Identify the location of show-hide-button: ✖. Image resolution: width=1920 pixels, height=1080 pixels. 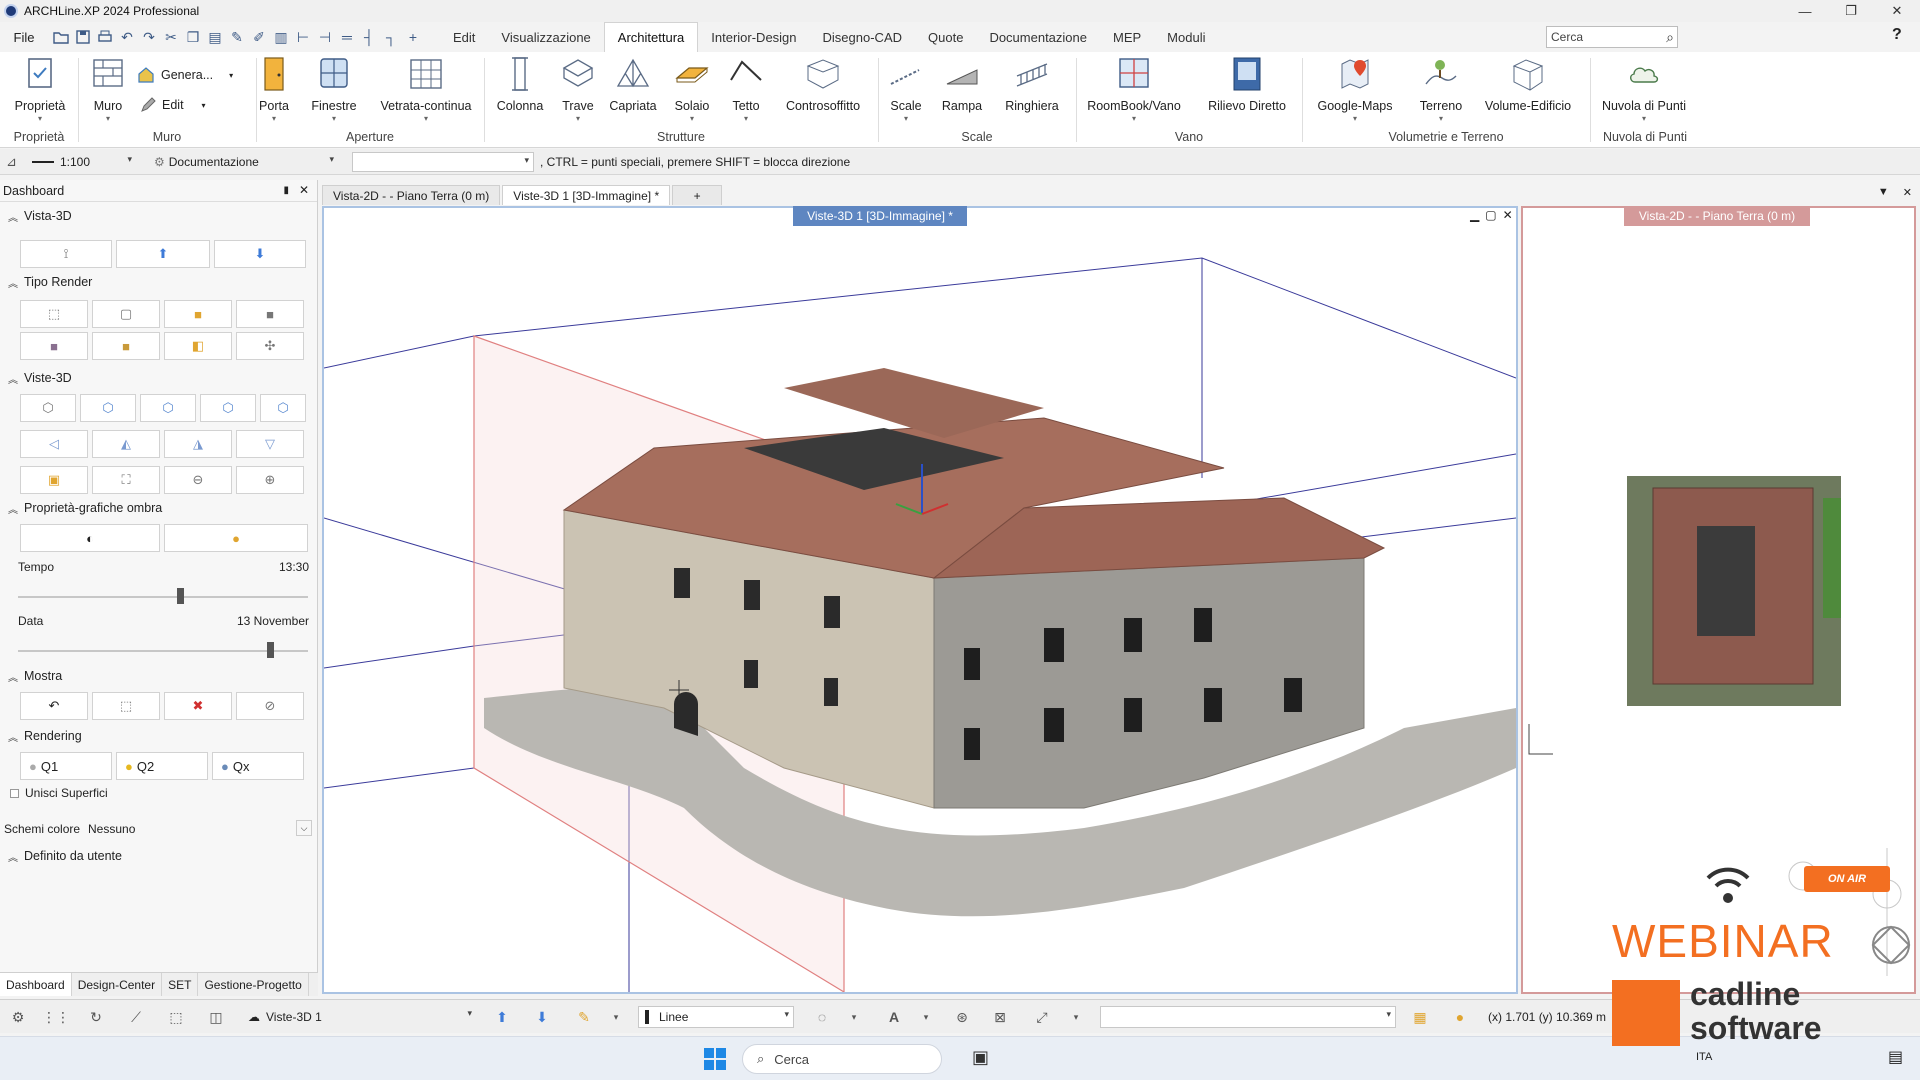
(198, 706).